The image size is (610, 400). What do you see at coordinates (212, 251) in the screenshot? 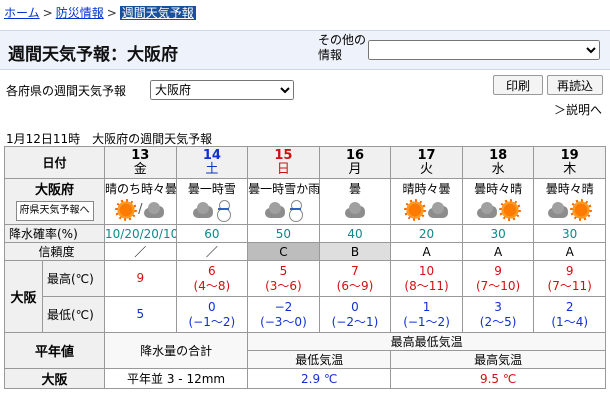
I see `reliability-cell: ／` at bounding box center [212, 251].